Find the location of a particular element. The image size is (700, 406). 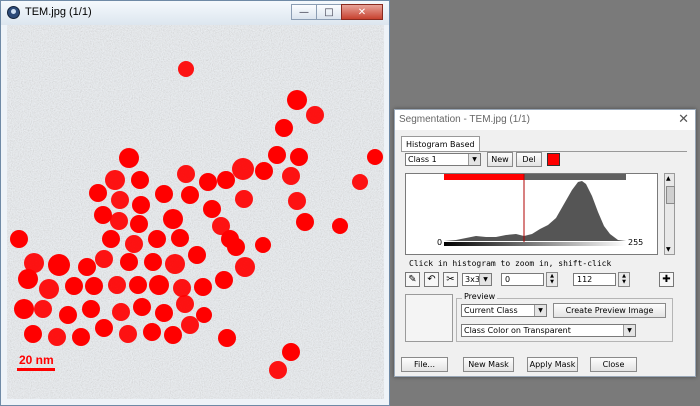

range-max-spinner: ▲ ▼ is located at coordinates (624, 279).